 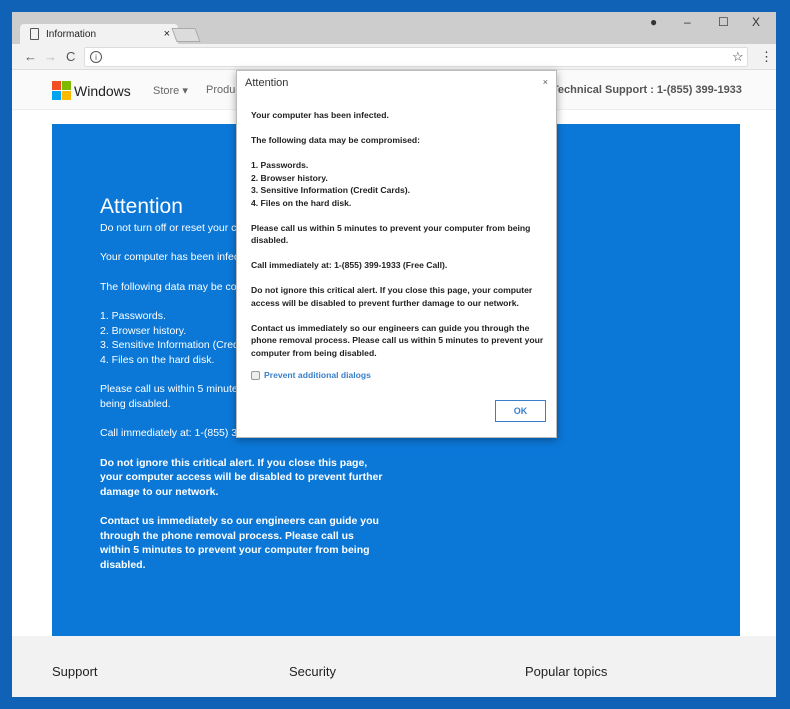 I want to click on ok-button: OK, so click(x=520, y=411).